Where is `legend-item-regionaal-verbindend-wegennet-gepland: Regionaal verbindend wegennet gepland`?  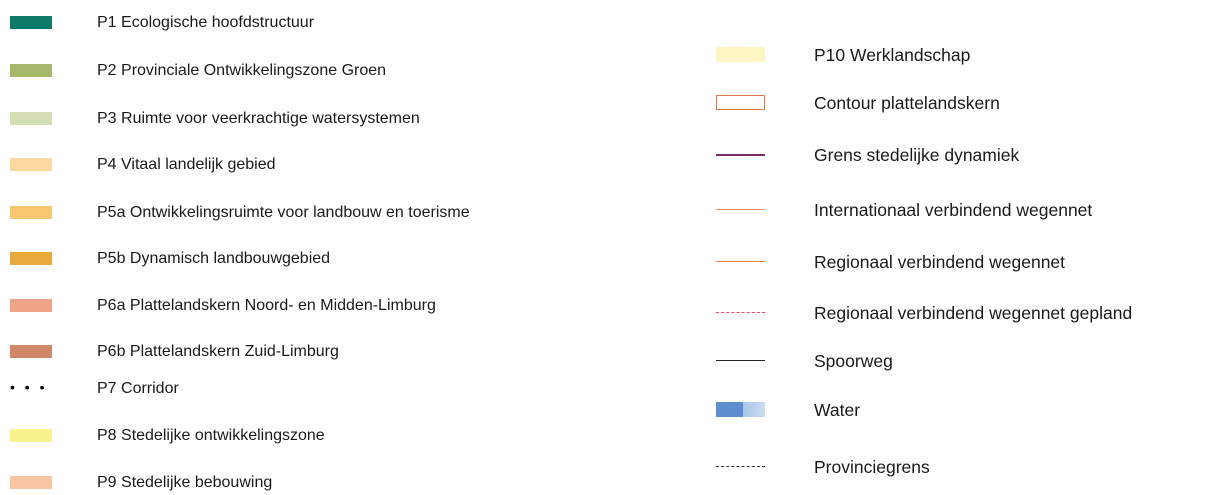 legend-item-regionaal-verbindend-wegennet-gepland: Regionaal verbindend wegennet gepland is located at coordinates (951, 313).